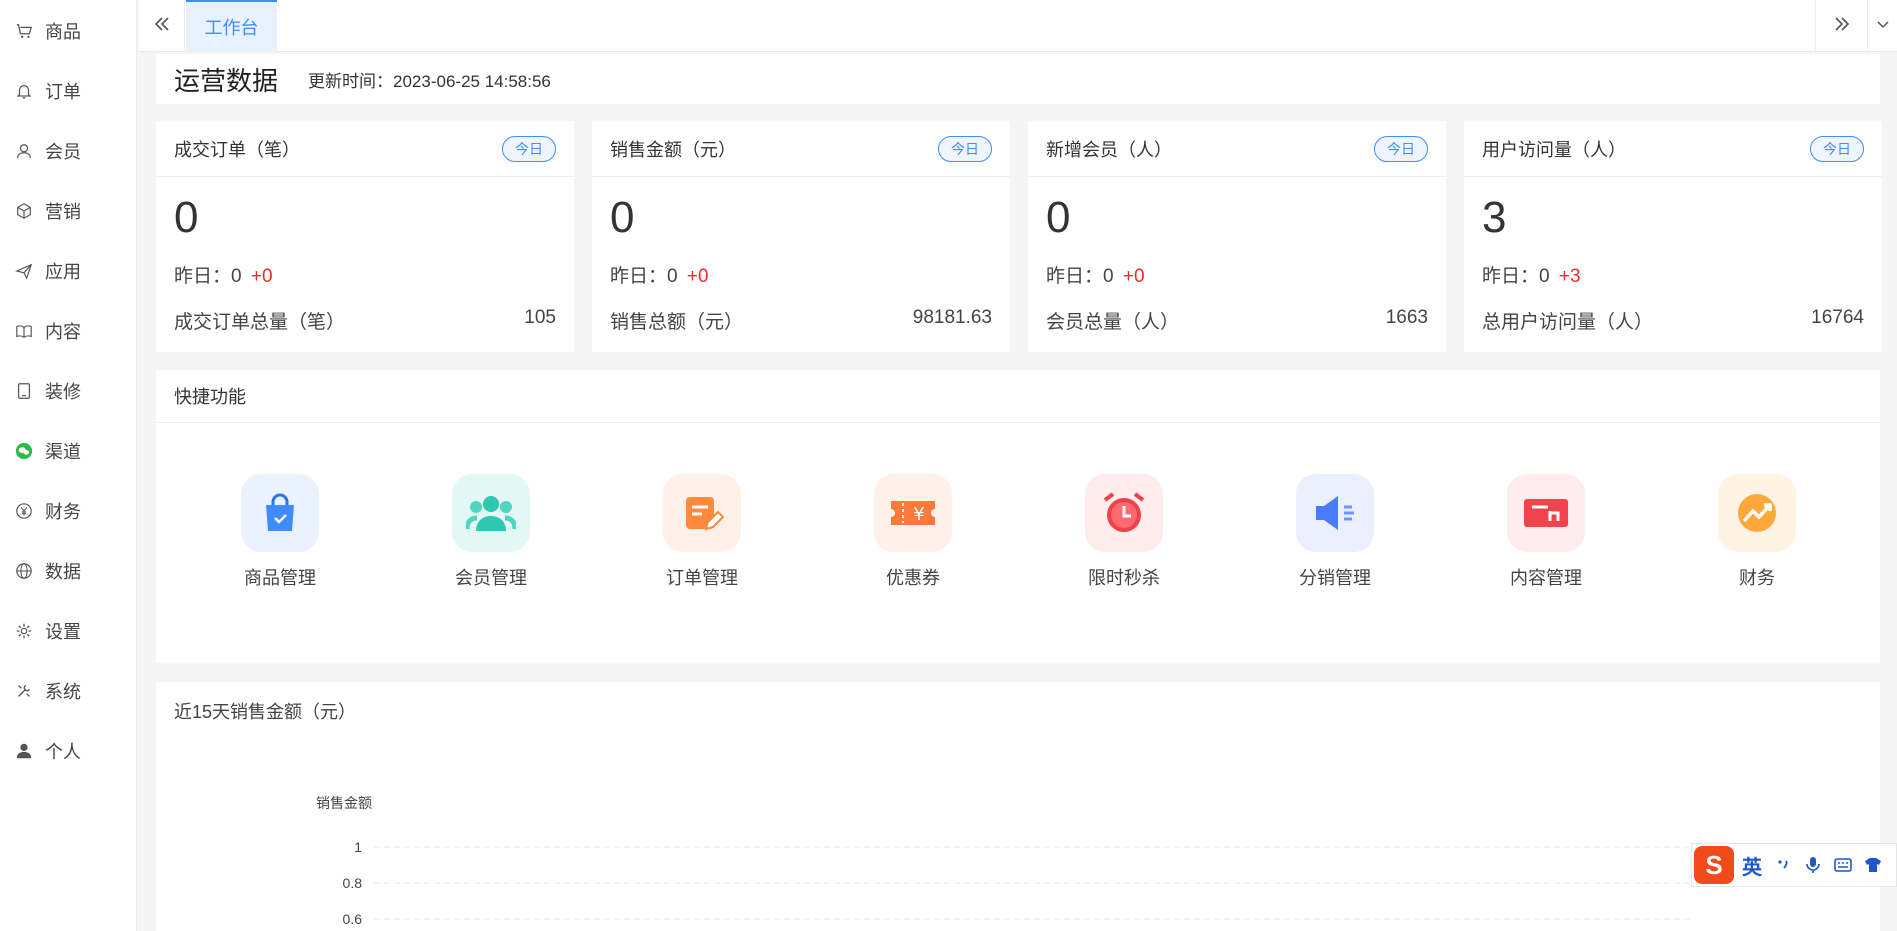 This screenshot has height=931, width=1897. I want to click on sidebar-item-label: 应用, so click(63, 272).